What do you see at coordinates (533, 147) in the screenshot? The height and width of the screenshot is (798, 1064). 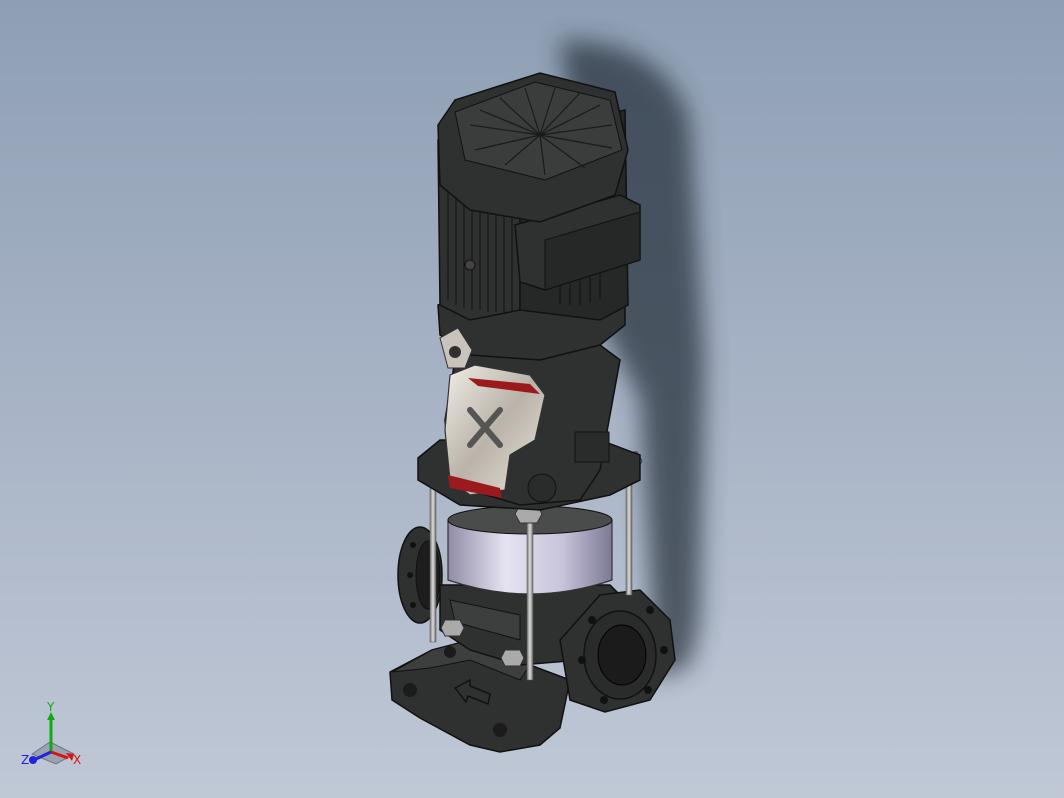 I see `fan-cowl` at bounding box center [533, 147].